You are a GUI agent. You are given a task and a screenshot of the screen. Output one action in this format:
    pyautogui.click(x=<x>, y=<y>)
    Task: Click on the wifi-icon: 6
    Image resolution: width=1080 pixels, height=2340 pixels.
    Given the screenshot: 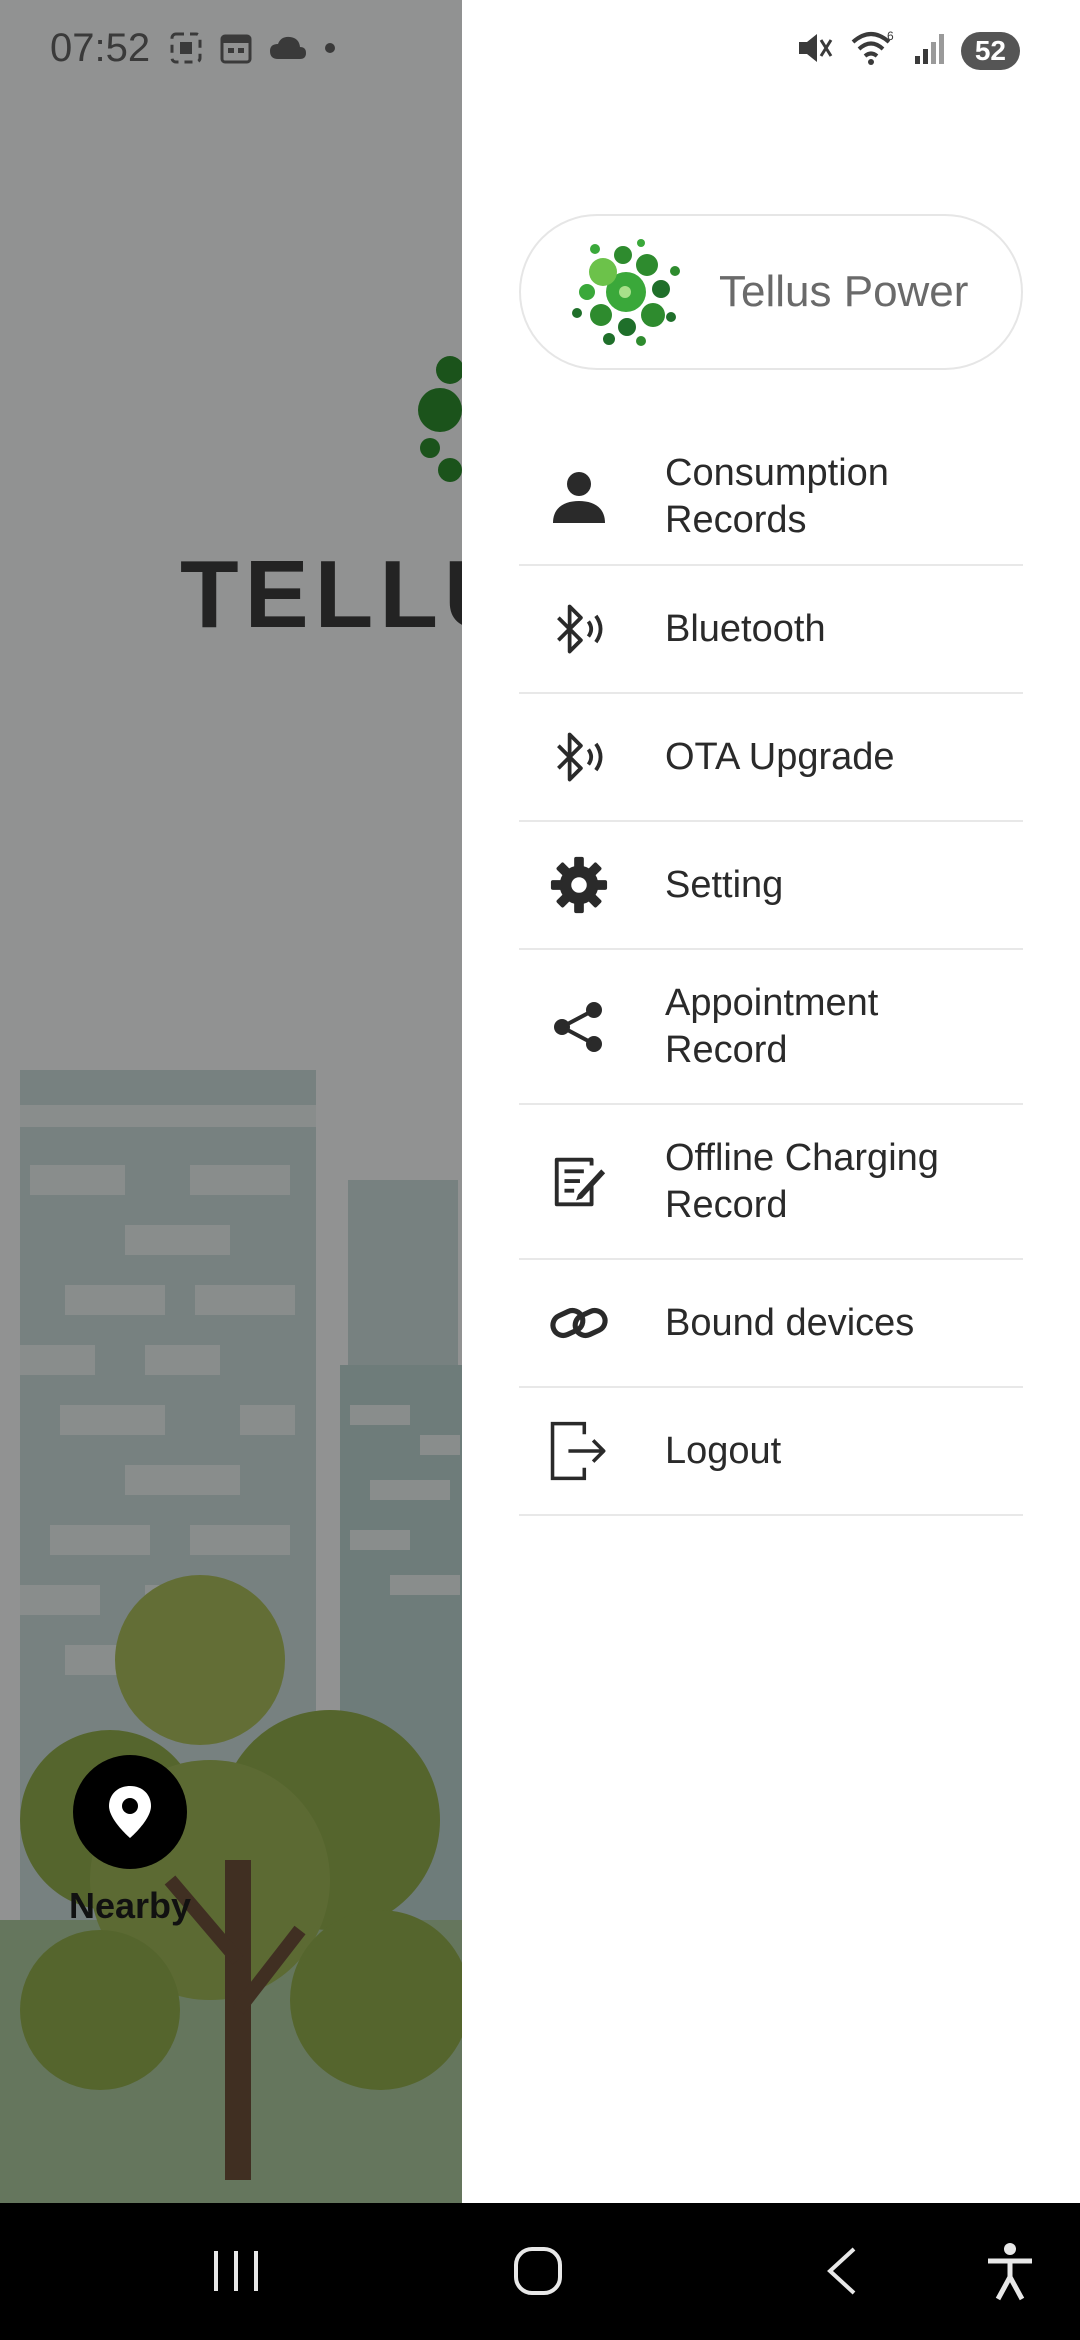 What is the action you would take?
    pyautogui.click(x=874, y=50)
    